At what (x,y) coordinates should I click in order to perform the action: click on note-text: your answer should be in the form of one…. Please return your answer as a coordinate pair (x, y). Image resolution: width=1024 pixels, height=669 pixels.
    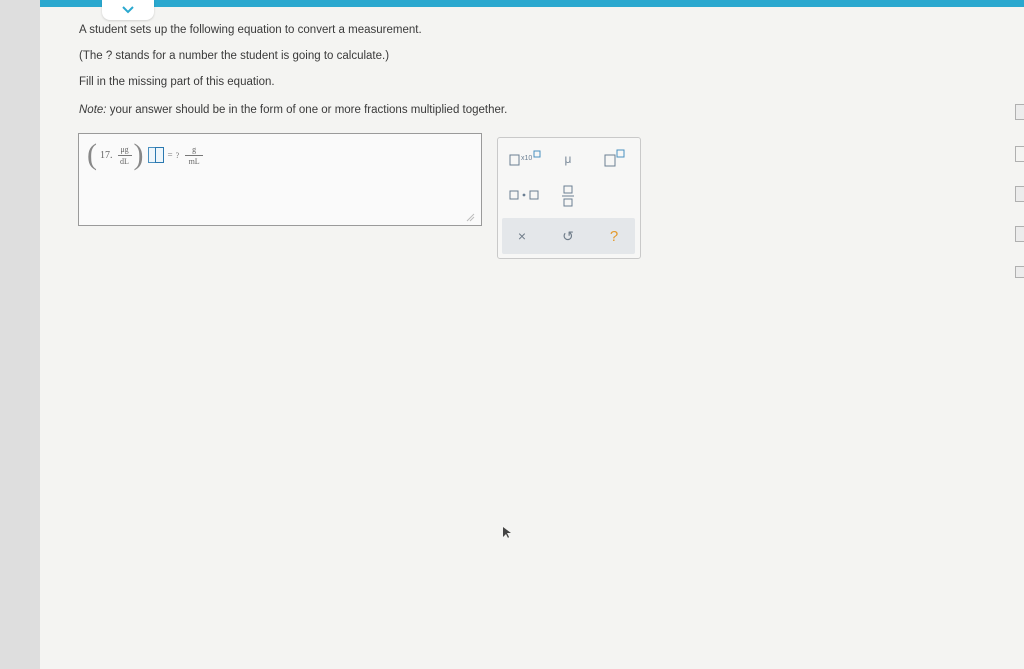
    Looking at the image, I should click on (307, 110).